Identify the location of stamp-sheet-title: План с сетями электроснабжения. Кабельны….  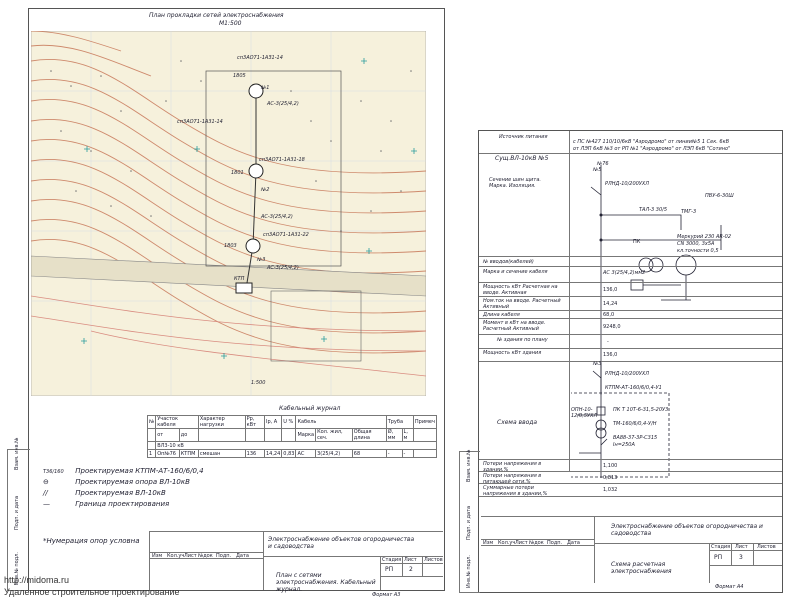
(326, 582).